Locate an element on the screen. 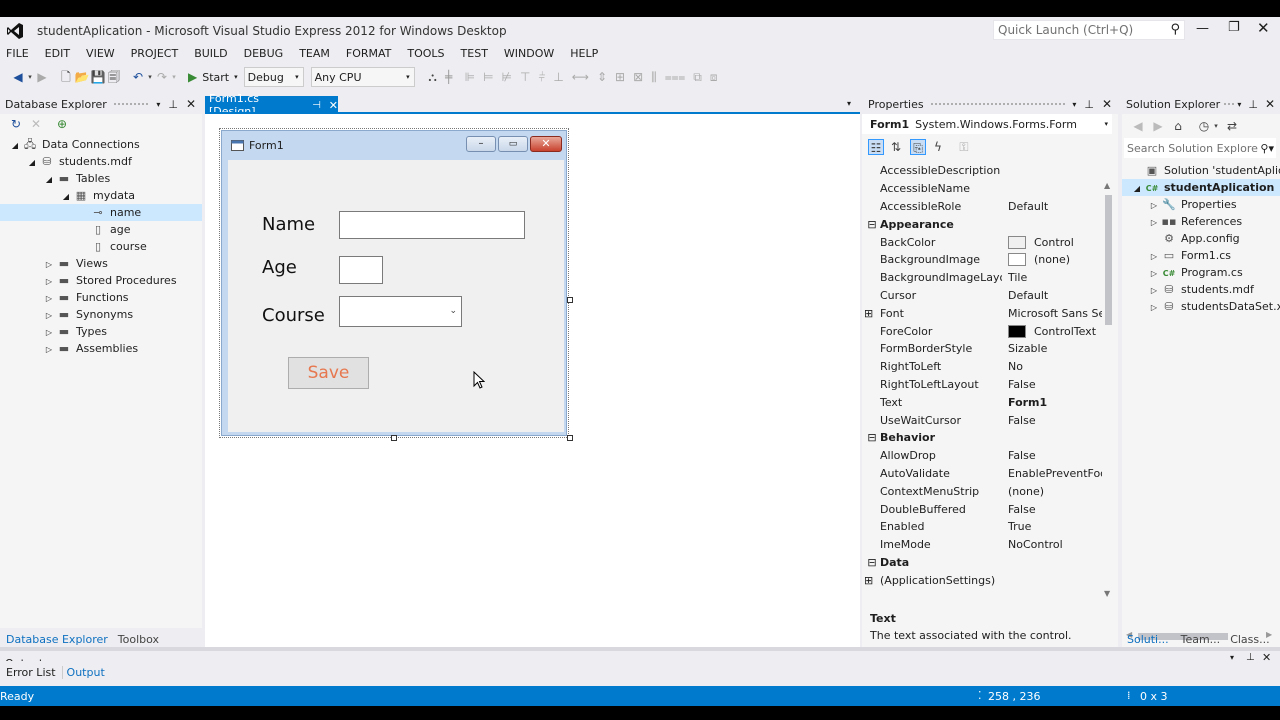 This screenshot has height=720, width=1280. align-grid-icon: ╪ is located at coordinates (449, 77).